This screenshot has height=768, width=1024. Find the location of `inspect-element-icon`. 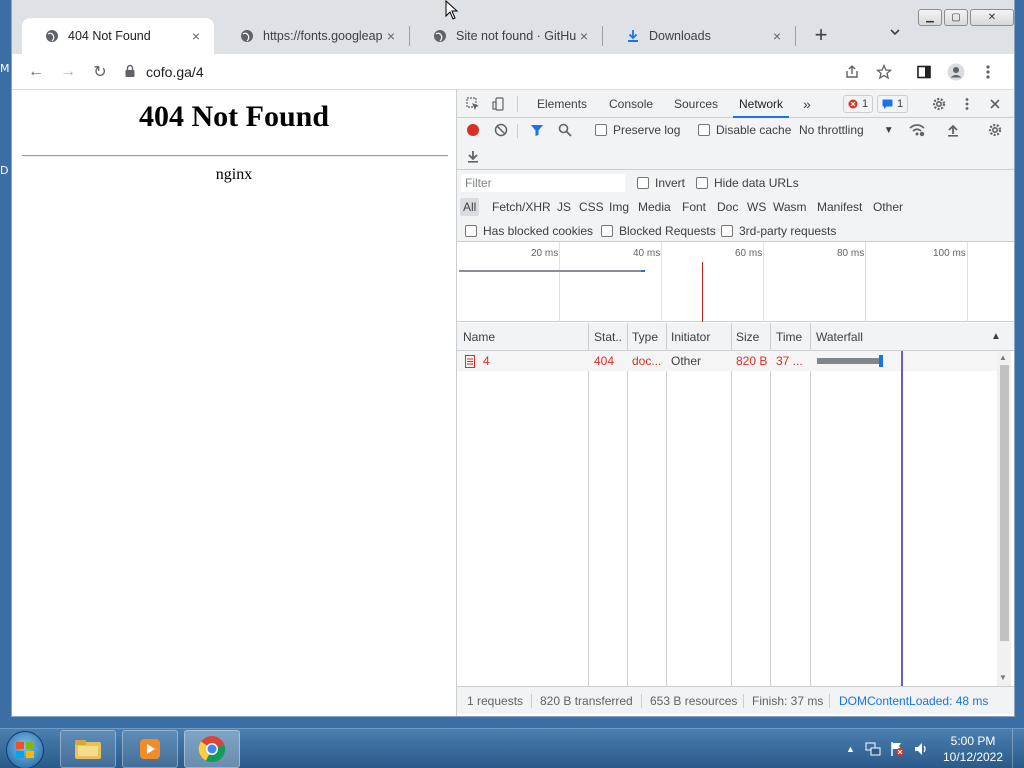

inspect-element-icon is located at coordinates (473, 104).